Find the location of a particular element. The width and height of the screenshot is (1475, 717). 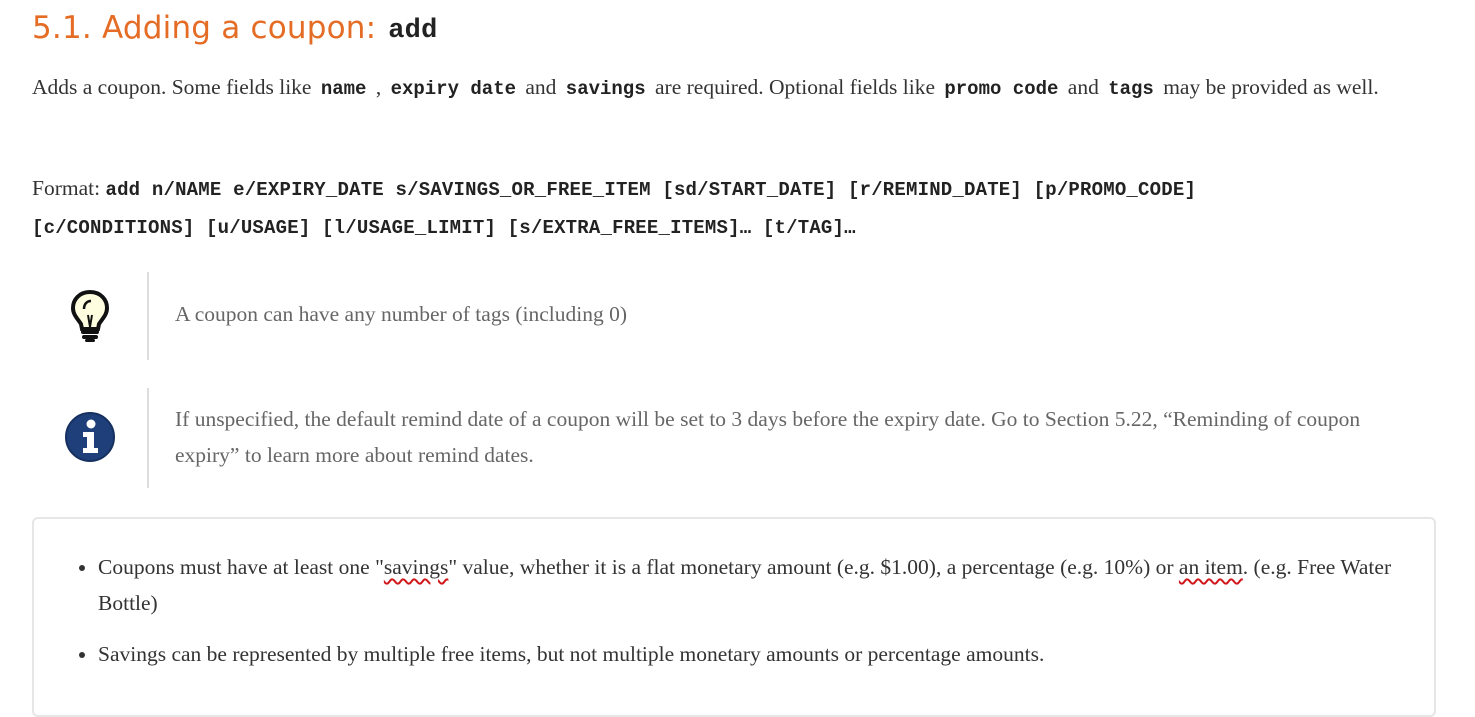

section-title: 5.1. Adding a coupon: is located at coordinates (204, 28).